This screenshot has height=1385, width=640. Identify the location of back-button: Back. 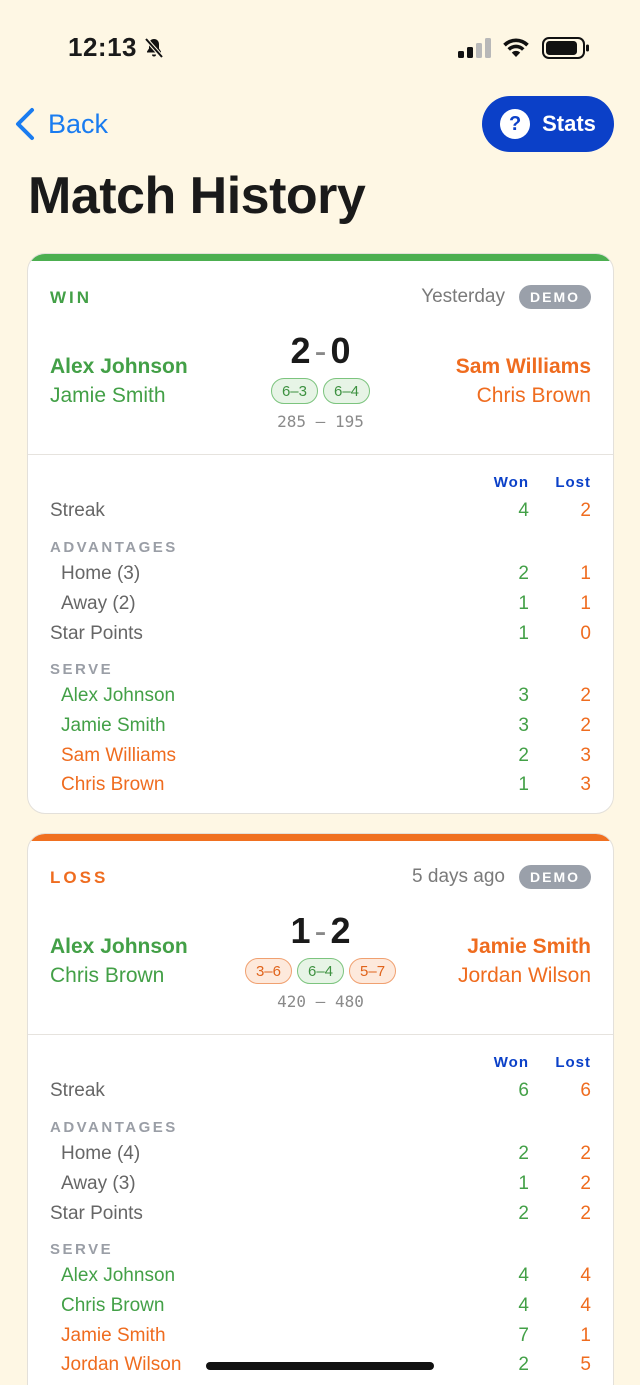
(61, 124).